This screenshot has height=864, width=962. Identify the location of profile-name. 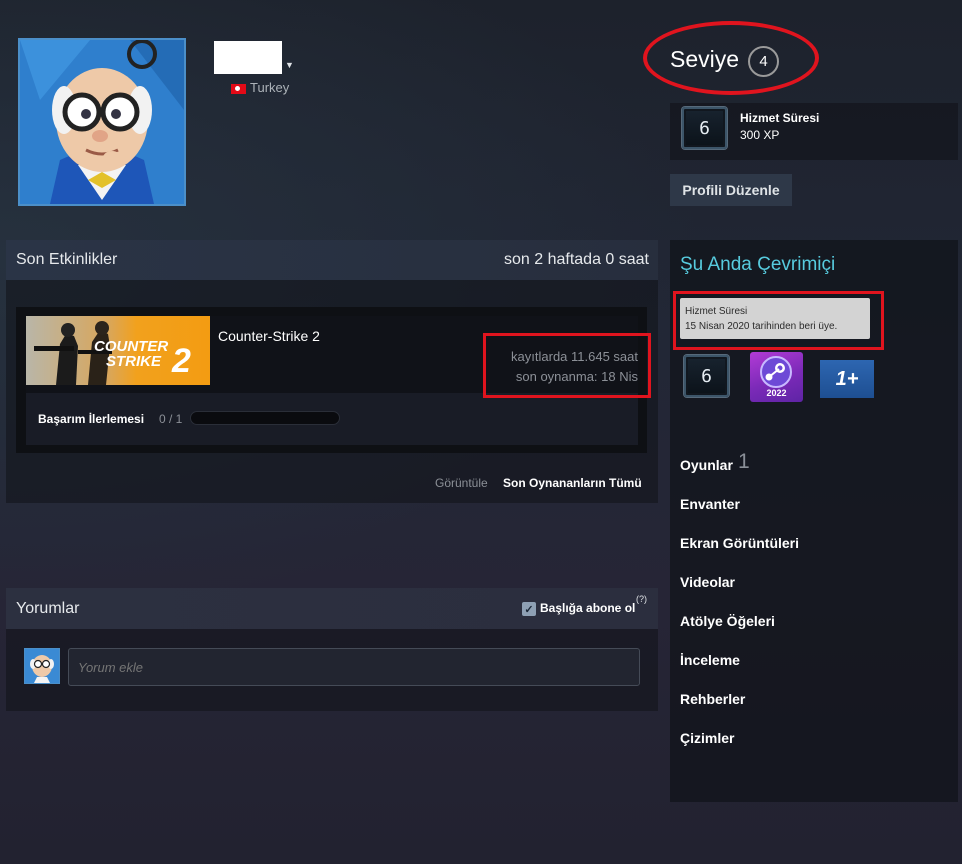
(248, 57).